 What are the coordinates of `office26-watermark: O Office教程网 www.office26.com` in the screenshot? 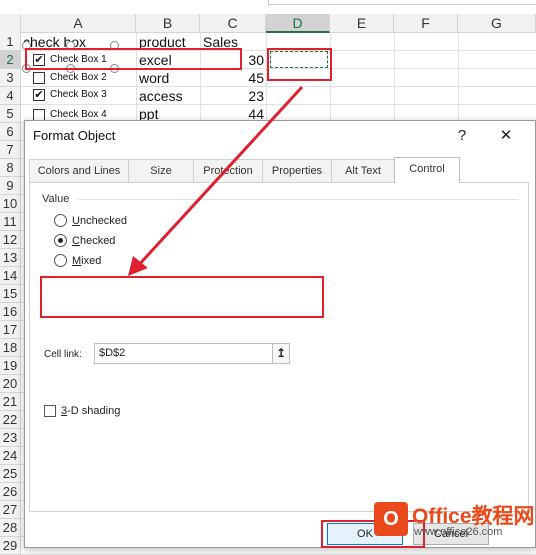 It's located at (454, 523).